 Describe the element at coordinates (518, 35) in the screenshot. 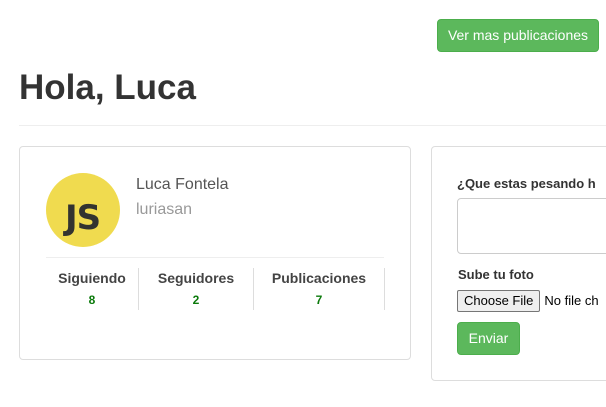

I see `more-posts-button: Ver mas publicaciones` at that location.